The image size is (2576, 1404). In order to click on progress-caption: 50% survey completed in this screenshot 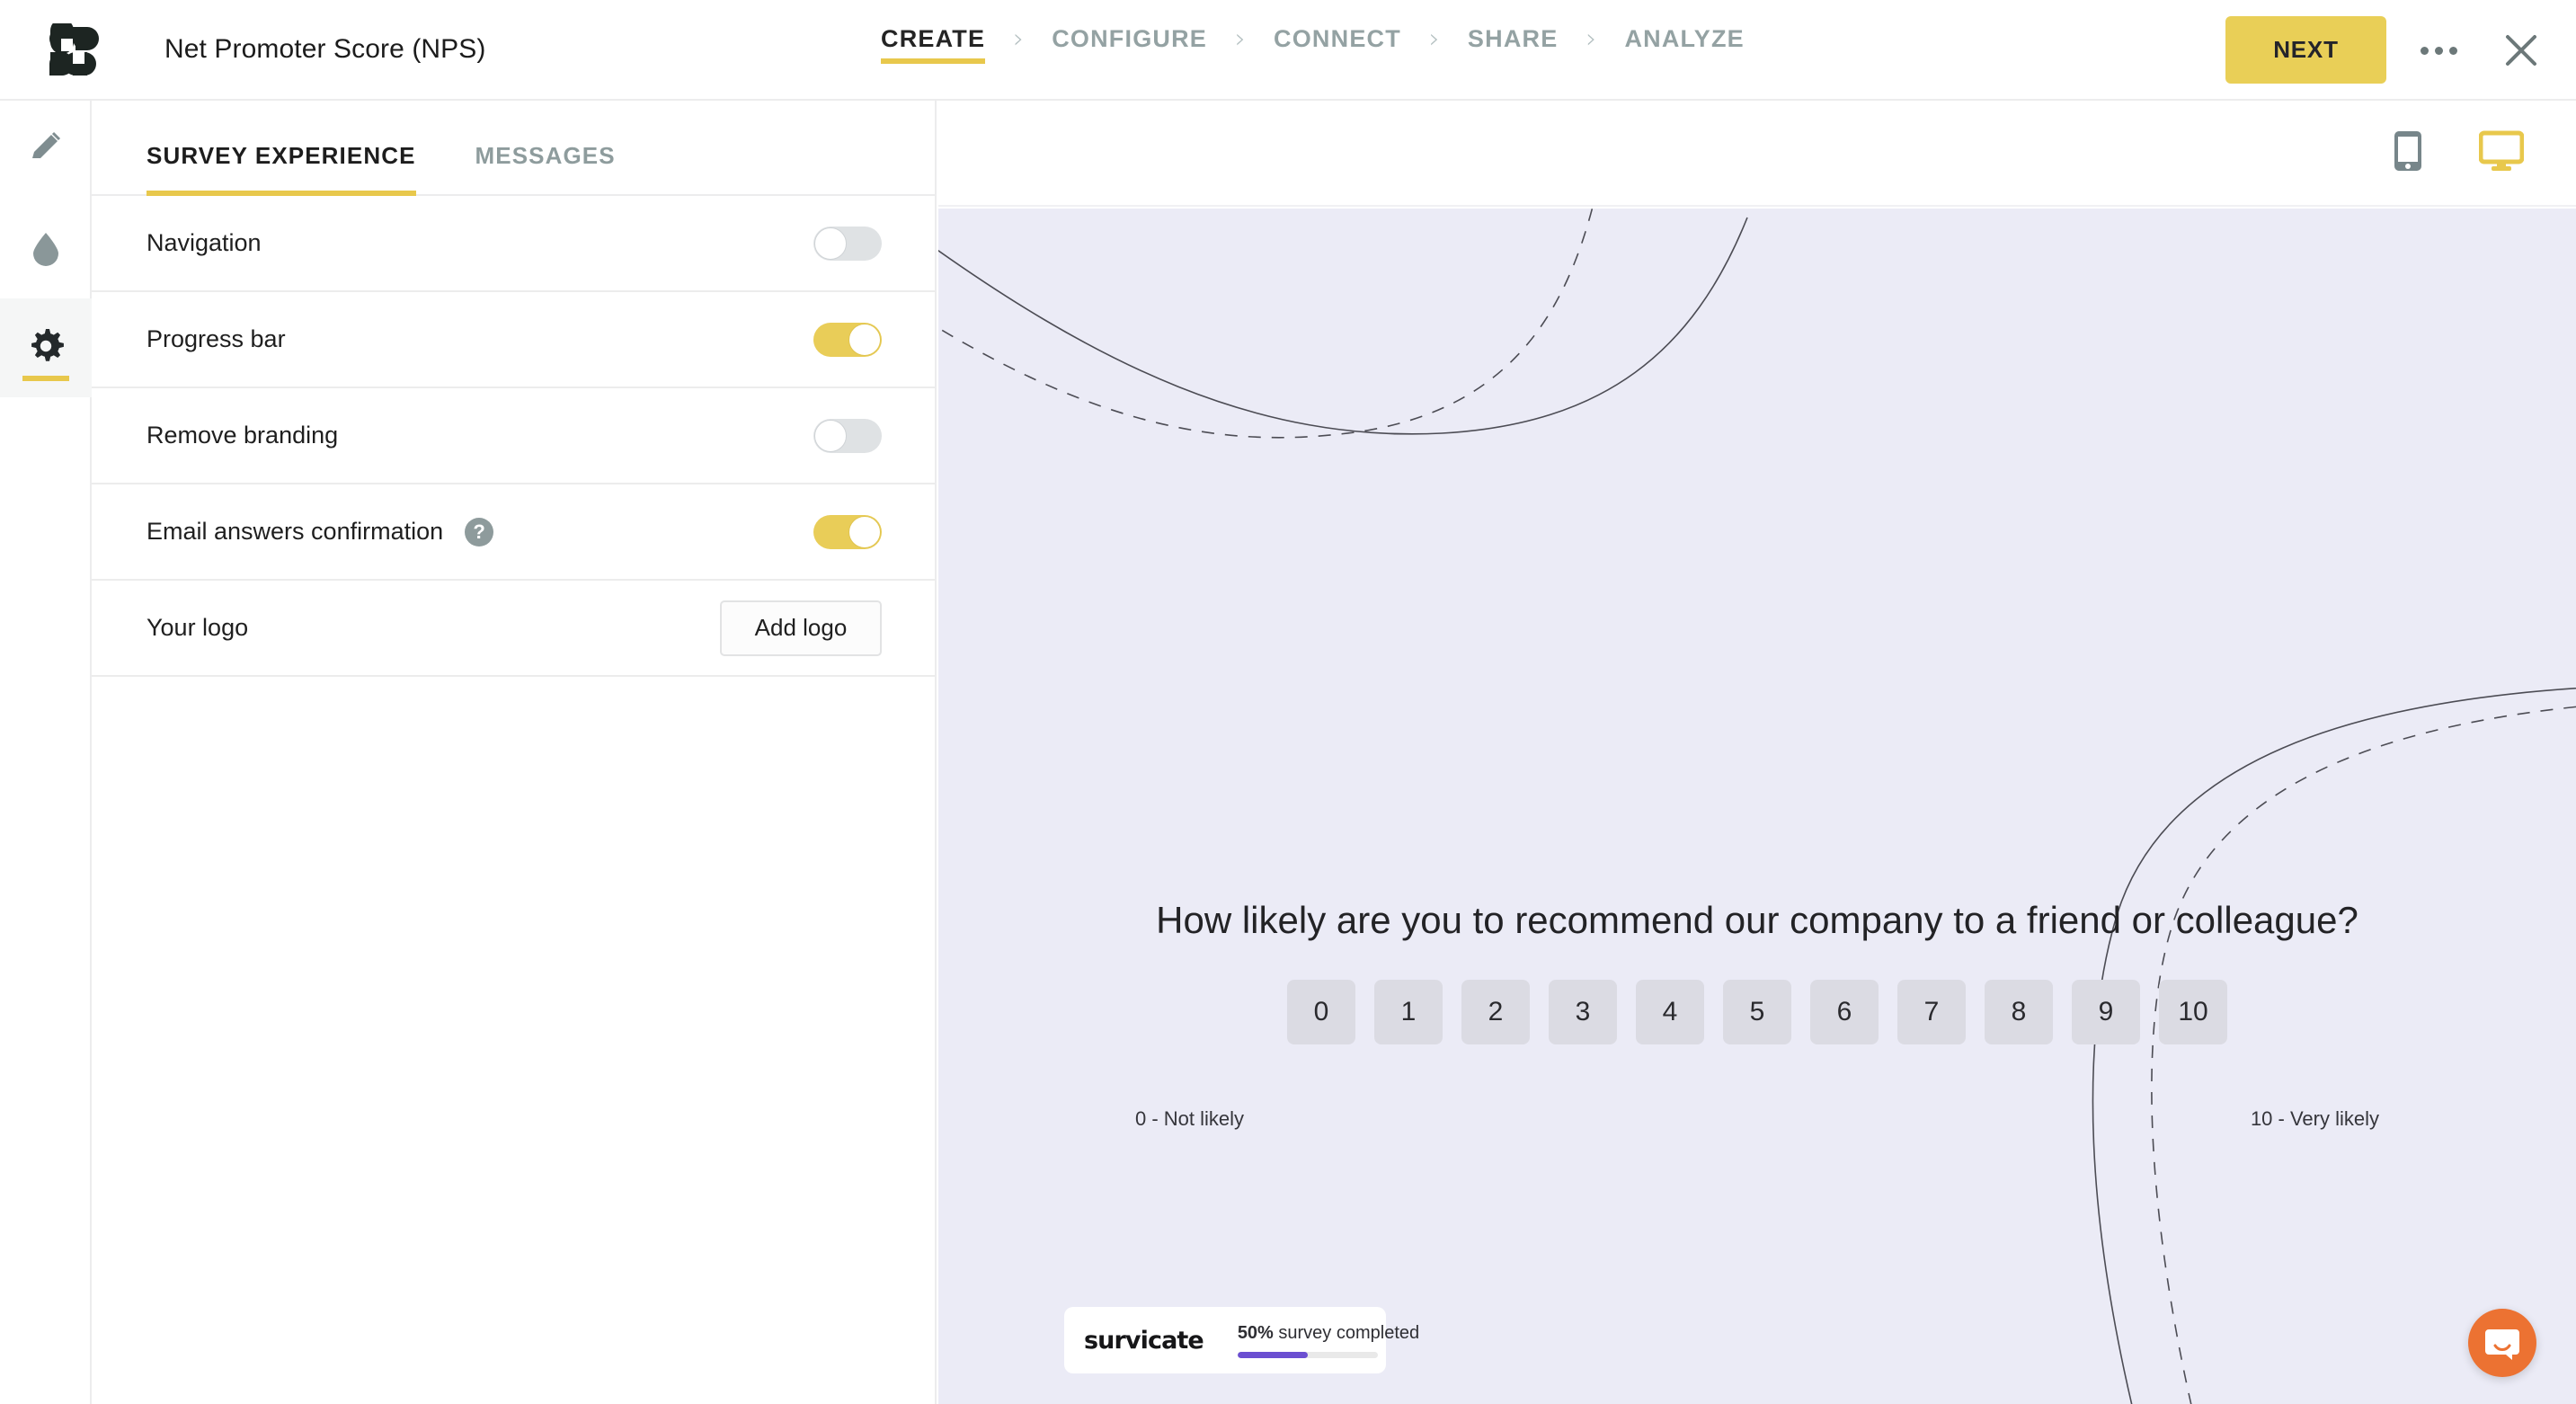, I will do `click(1328, 1333)`.